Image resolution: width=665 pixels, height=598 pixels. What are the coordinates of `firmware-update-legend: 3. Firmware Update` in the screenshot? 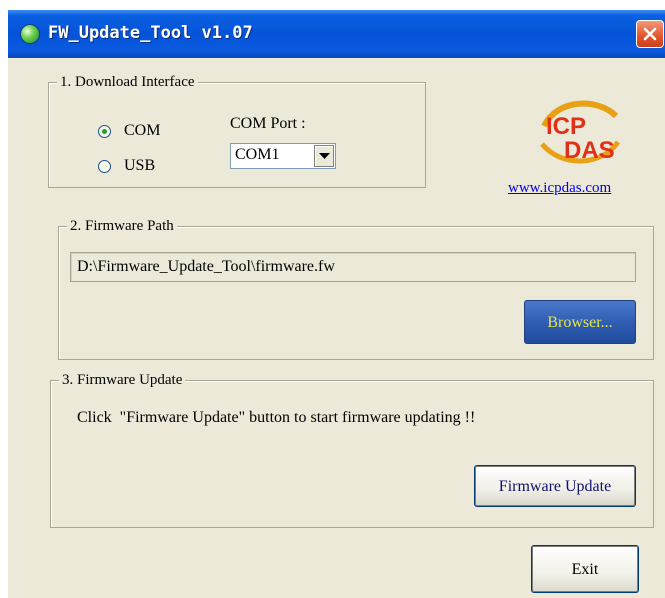 It's located at (122, 380).